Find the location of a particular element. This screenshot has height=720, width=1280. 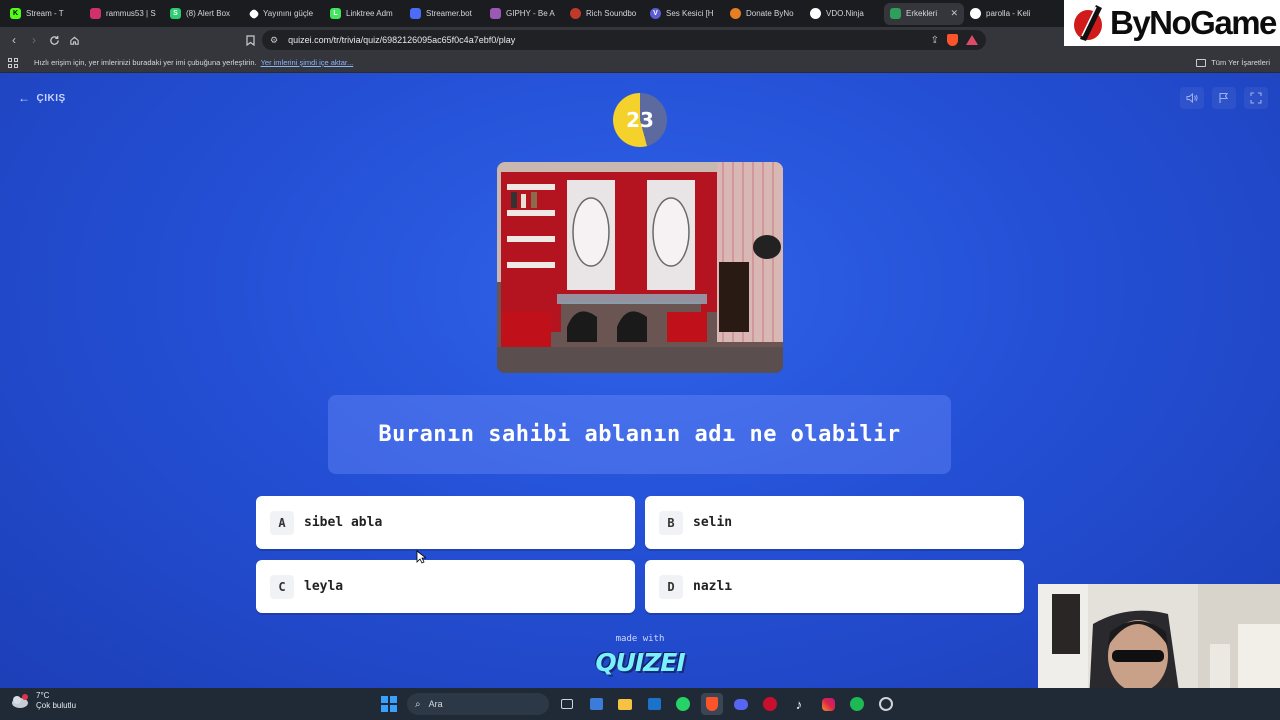

sound-button is located at coordinates (1192, 98).